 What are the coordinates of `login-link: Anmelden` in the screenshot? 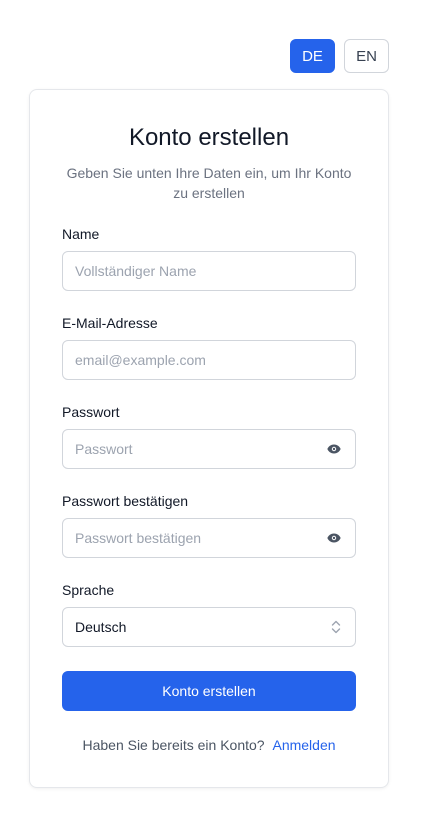 It's located at (303, 745).